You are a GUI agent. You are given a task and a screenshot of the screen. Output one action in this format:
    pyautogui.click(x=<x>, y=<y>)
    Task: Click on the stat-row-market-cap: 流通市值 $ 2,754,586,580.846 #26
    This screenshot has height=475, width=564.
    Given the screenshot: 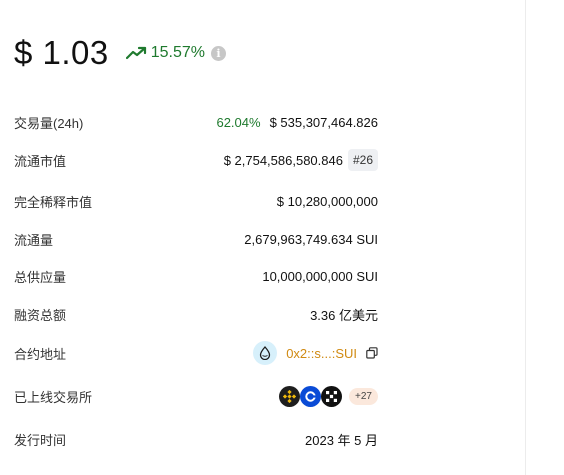 What is the action you would take?
    pyautogui.click(x=196, y=160)
    